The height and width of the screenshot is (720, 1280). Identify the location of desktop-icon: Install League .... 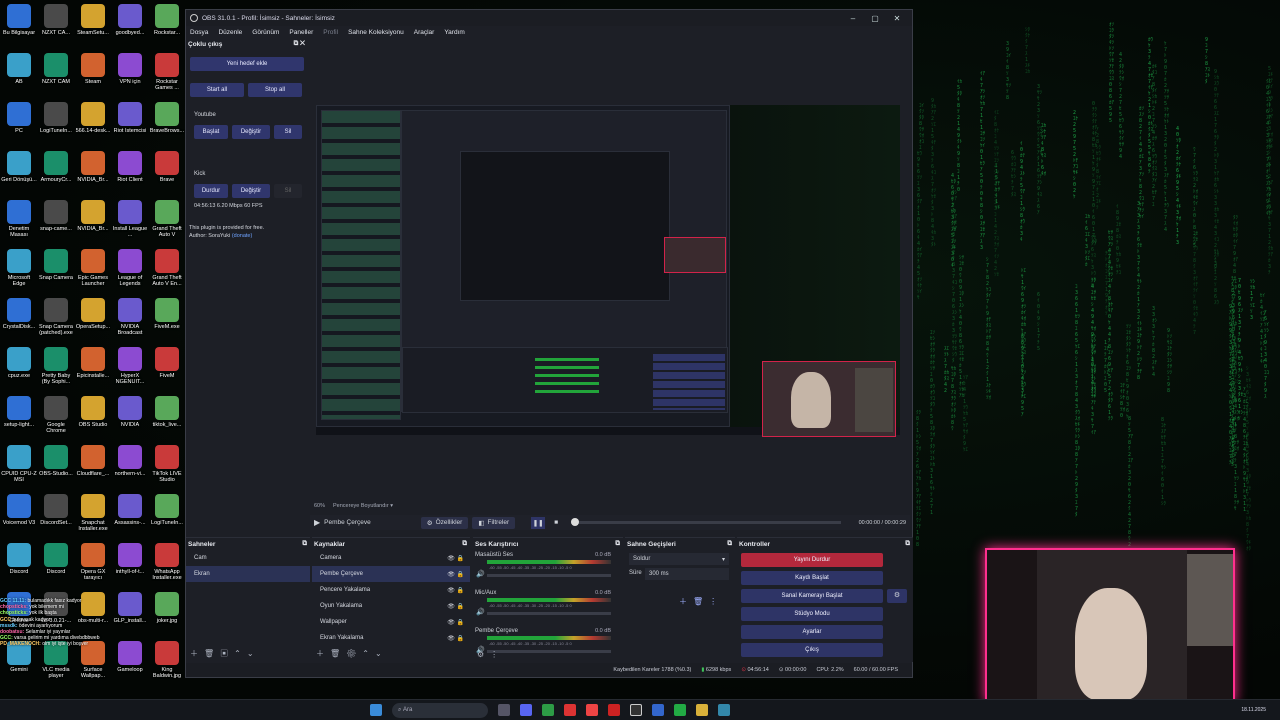
(130, 223).